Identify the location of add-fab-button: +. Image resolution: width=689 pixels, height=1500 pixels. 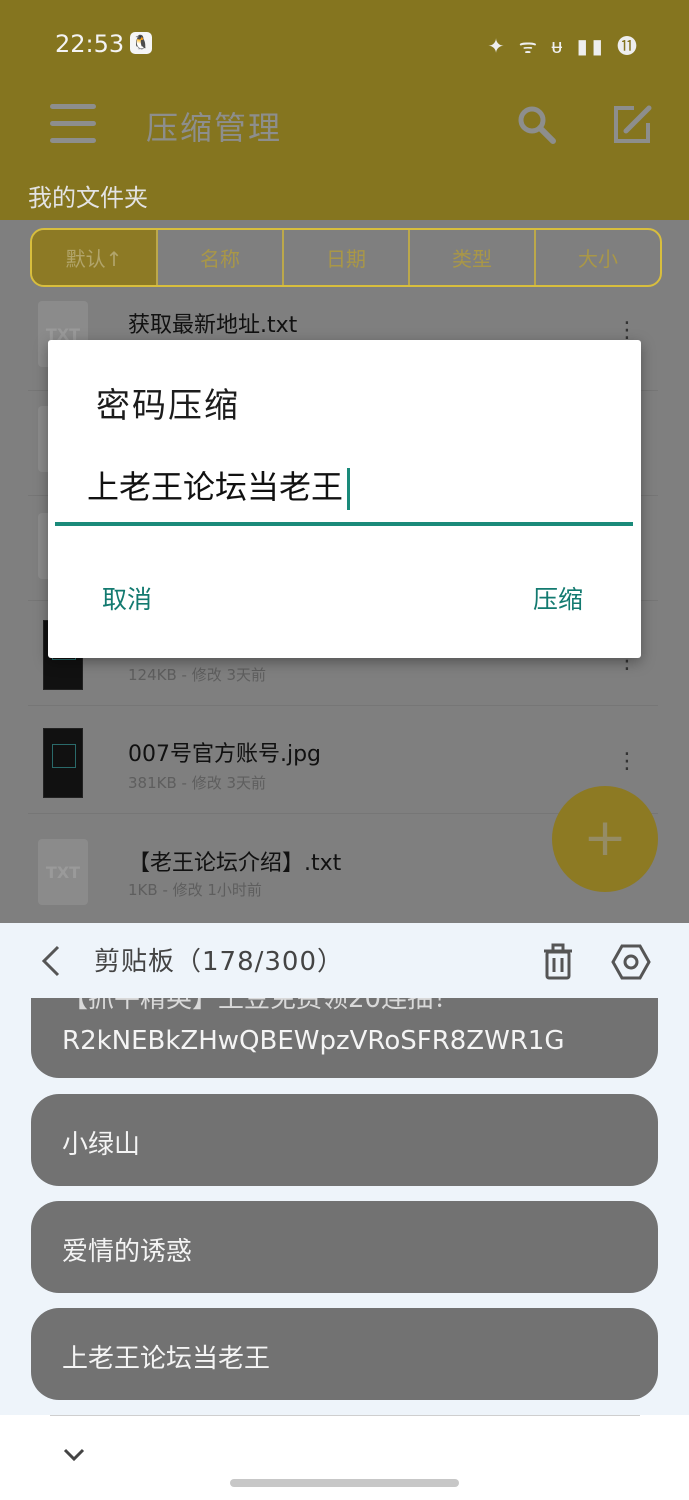
(605, 839).